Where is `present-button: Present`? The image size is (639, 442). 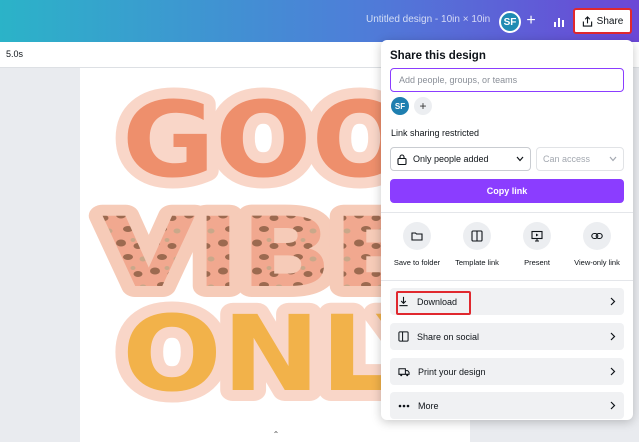 present-button: Present is located at coordinates (537, 244).